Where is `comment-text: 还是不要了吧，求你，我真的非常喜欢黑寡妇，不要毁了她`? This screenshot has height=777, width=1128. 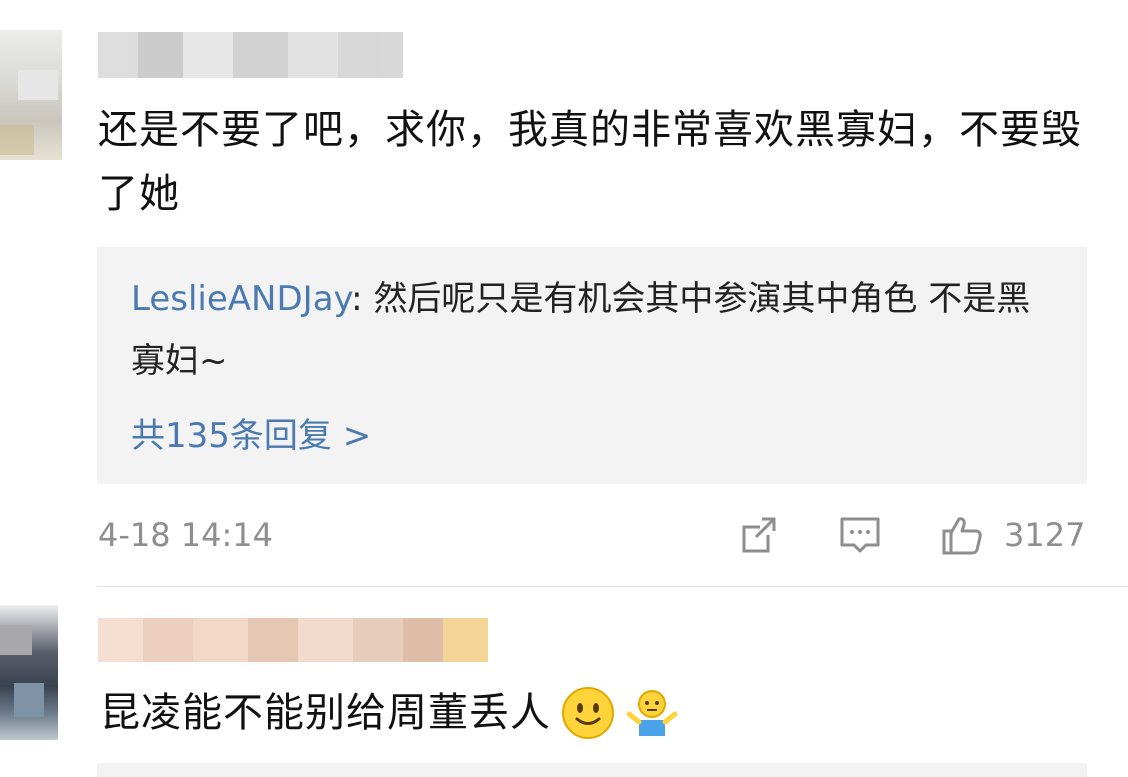
comment-text: 还是不要了吧，求你，我真的非常喜欢黑寡妇，不要毁了她 is located at coordinates (590, 162).